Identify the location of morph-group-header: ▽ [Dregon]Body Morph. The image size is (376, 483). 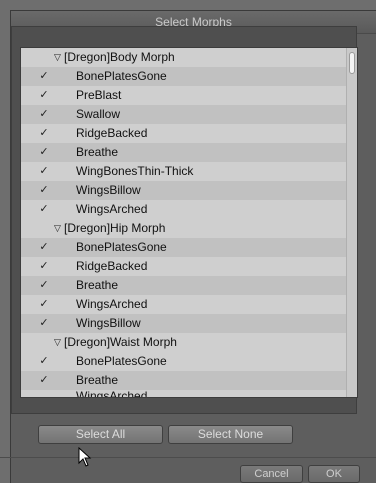
(184, 57).